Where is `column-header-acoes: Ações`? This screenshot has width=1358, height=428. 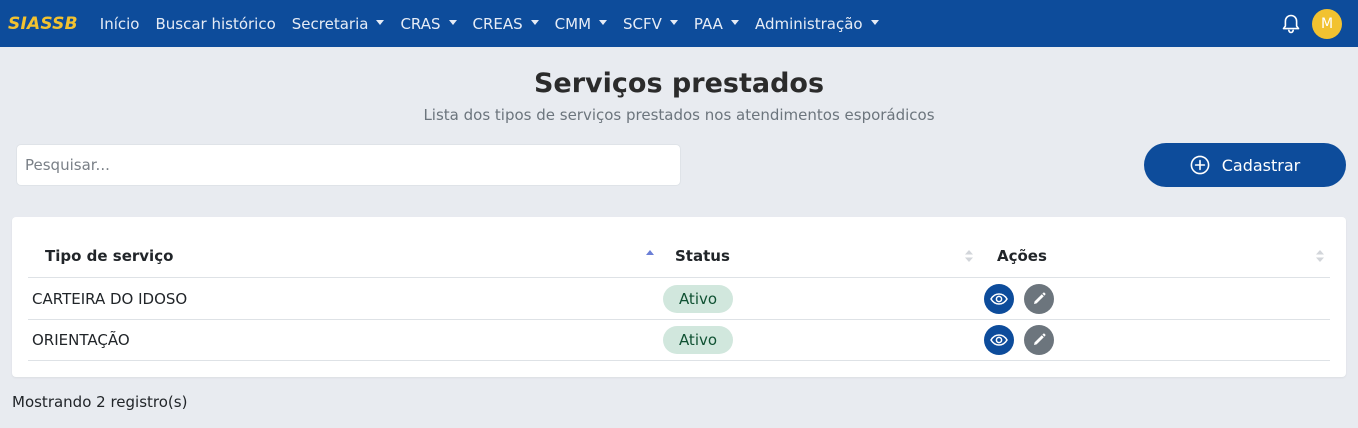
column-header-acoes: Ações is located at coordinates (1022, 256).